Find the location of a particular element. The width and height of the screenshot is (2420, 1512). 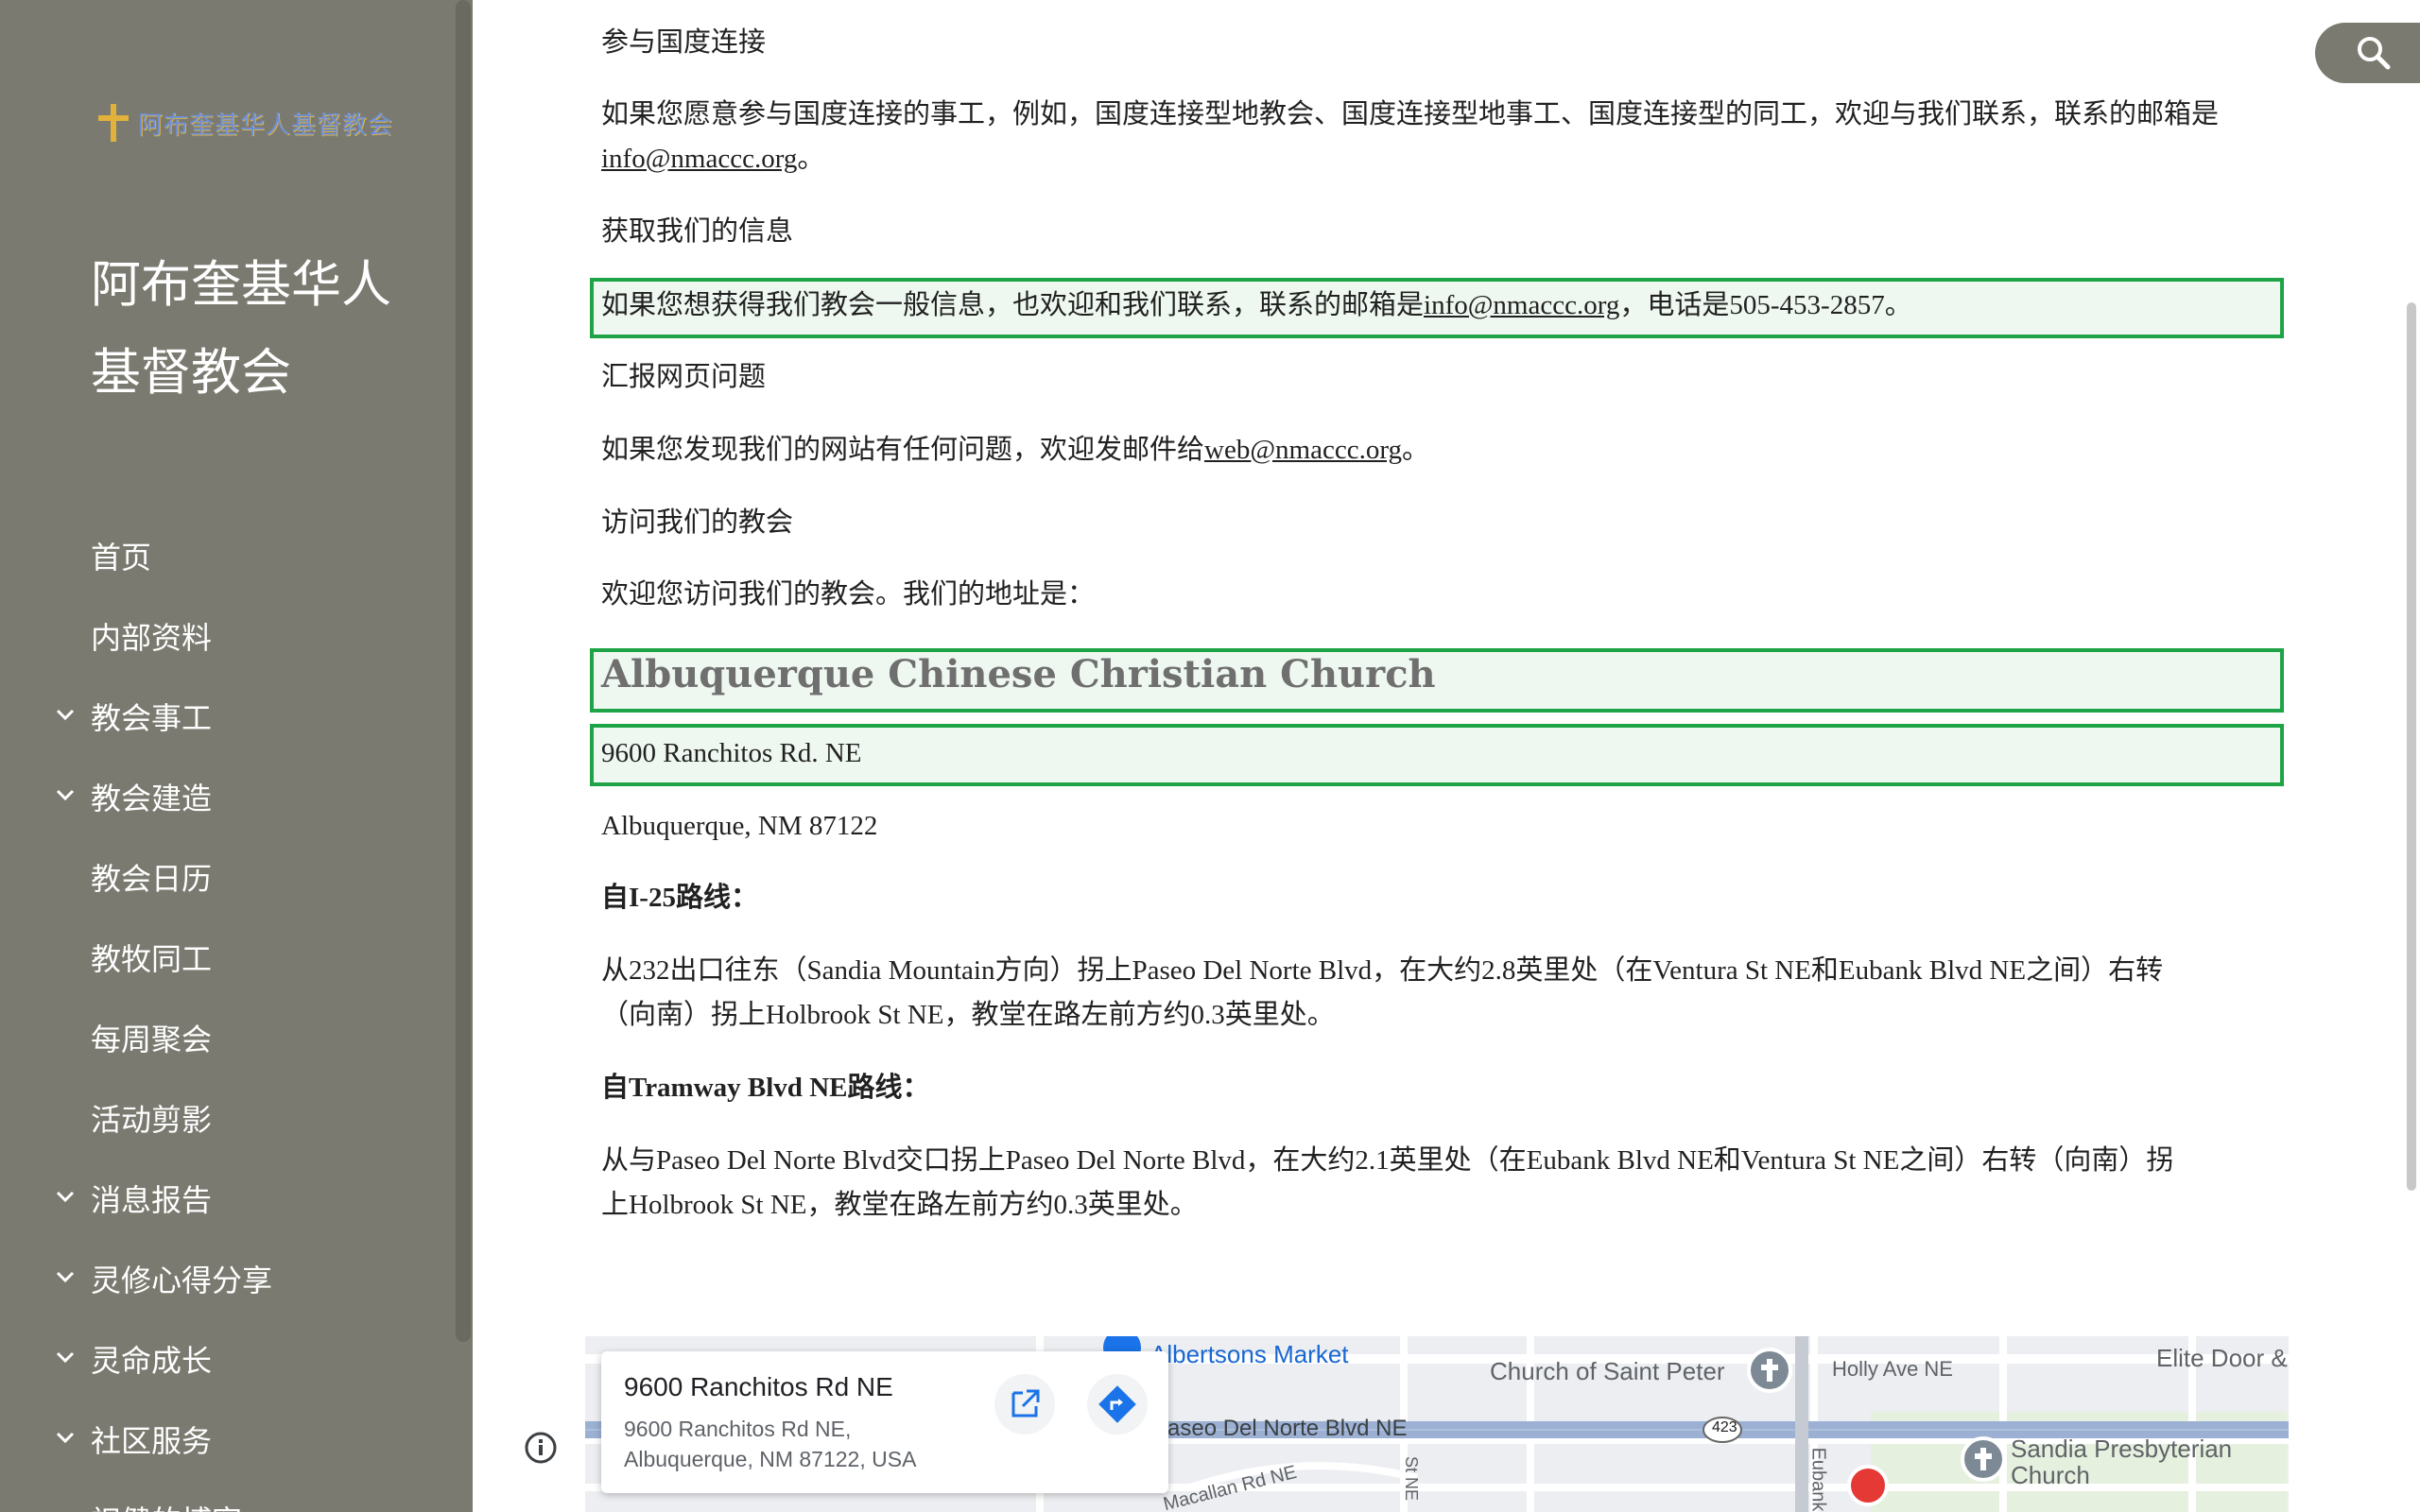

sidebar-nav-item: 消息报告 is located at coordinates (228, 1198).